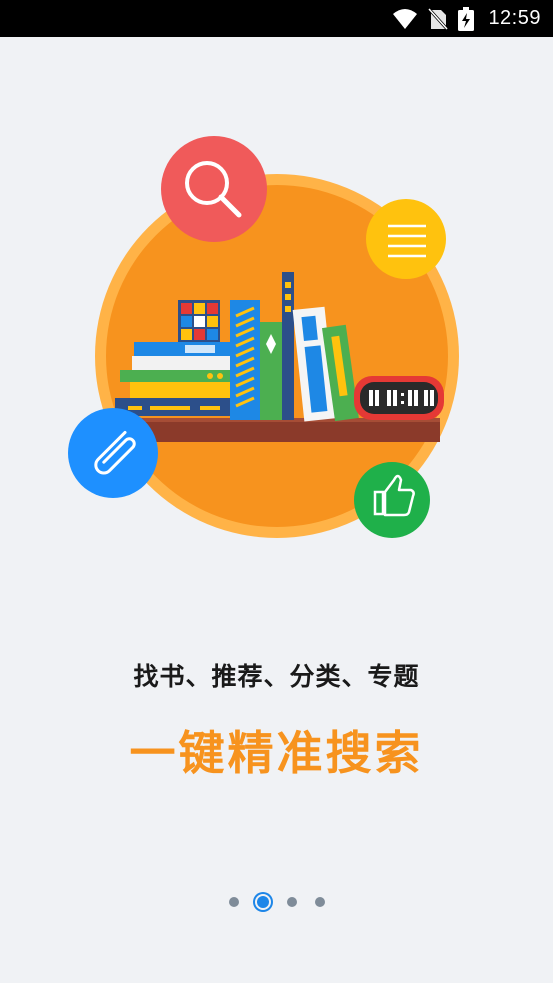  What do you see at coordinates (466, 18) in the screenshot?
I see `battery-charging-icon` at bounding box center [466, 18].